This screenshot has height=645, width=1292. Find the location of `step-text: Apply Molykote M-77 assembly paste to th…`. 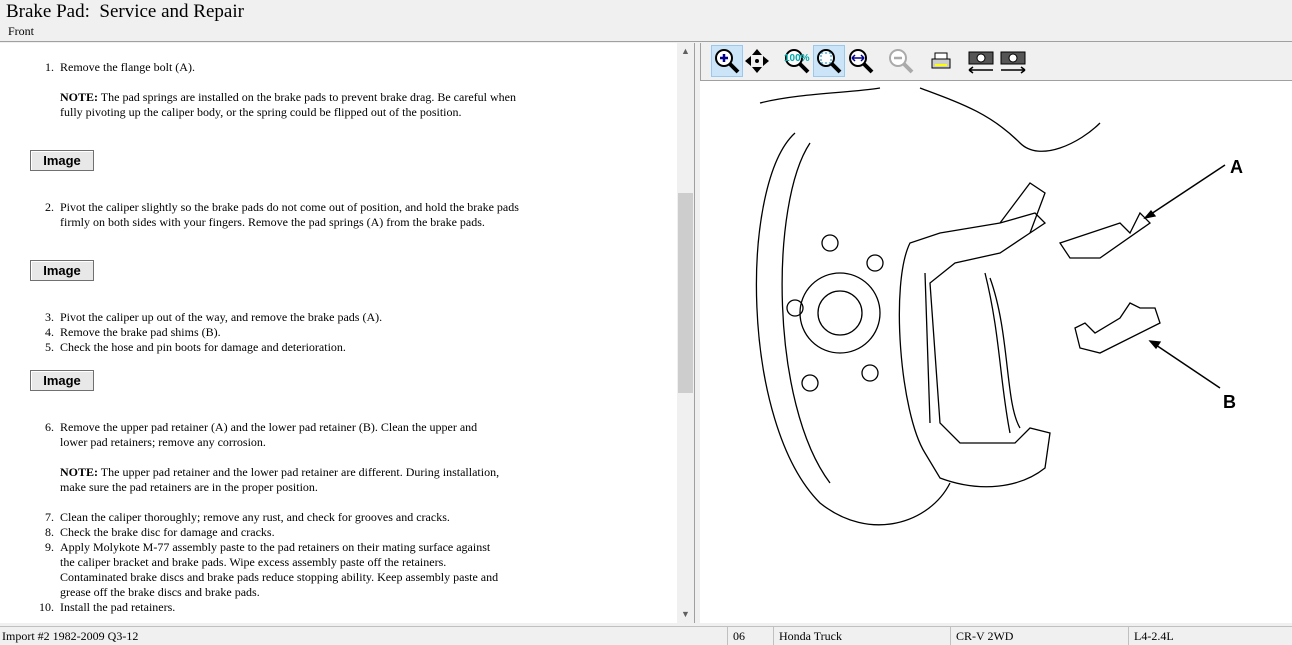

step-text: Apply Molykote M-77 assembly paste to th… is located at coordinates (279, 569).